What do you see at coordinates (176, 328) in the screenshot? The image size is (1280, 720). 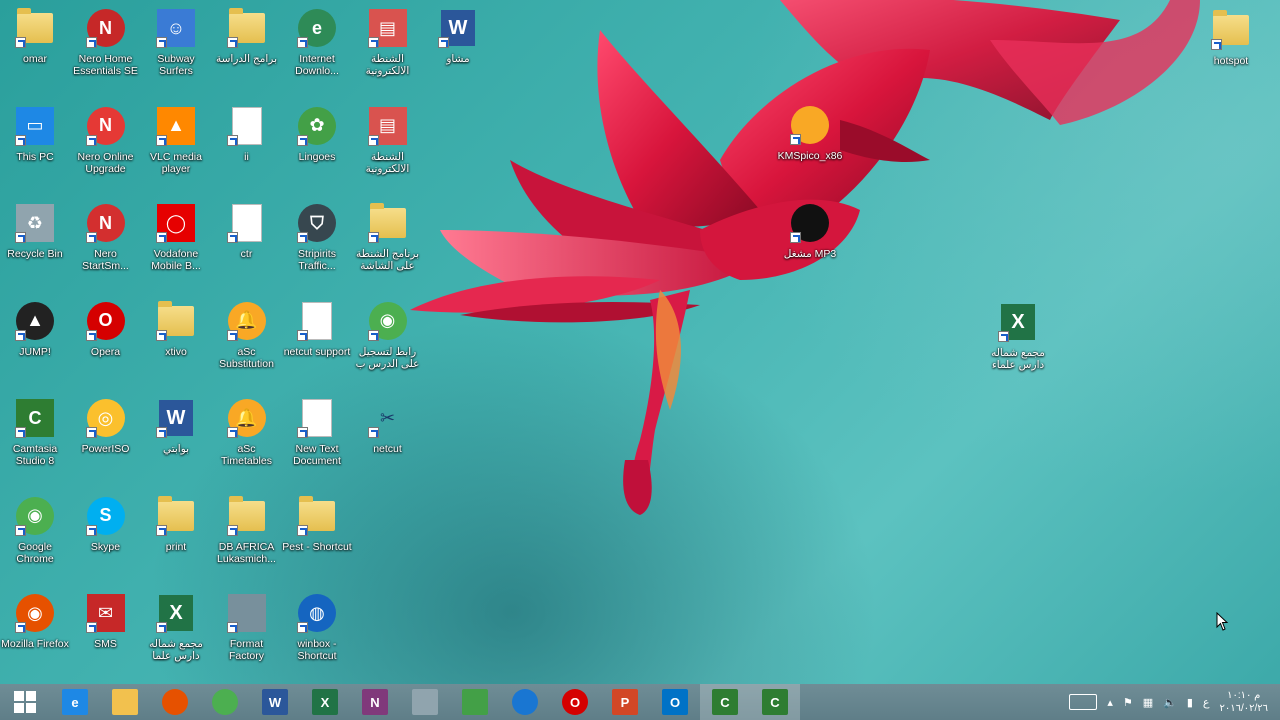 I see `desktop-icon: xtivo` at bounding box center [176, 328].